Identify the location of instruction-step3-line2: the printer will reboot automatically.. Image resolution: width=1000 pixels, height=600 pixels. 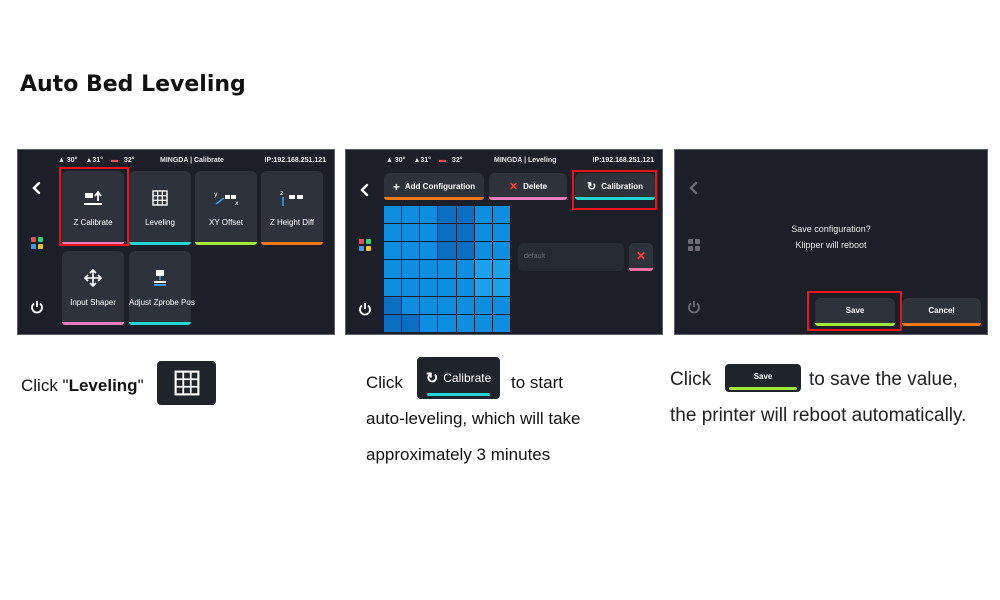
(818, 415).